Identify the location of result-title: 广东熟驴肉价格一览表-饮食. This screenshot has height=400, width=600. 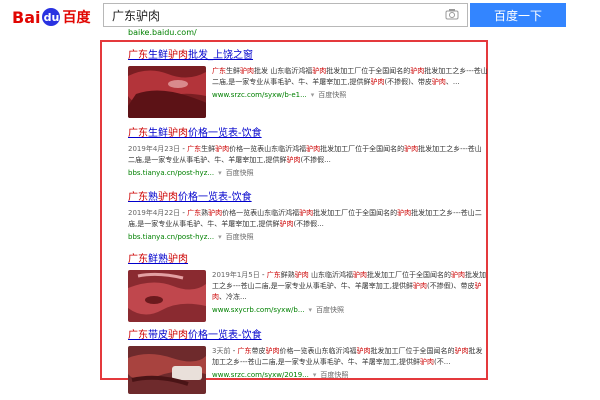
(308, 198).